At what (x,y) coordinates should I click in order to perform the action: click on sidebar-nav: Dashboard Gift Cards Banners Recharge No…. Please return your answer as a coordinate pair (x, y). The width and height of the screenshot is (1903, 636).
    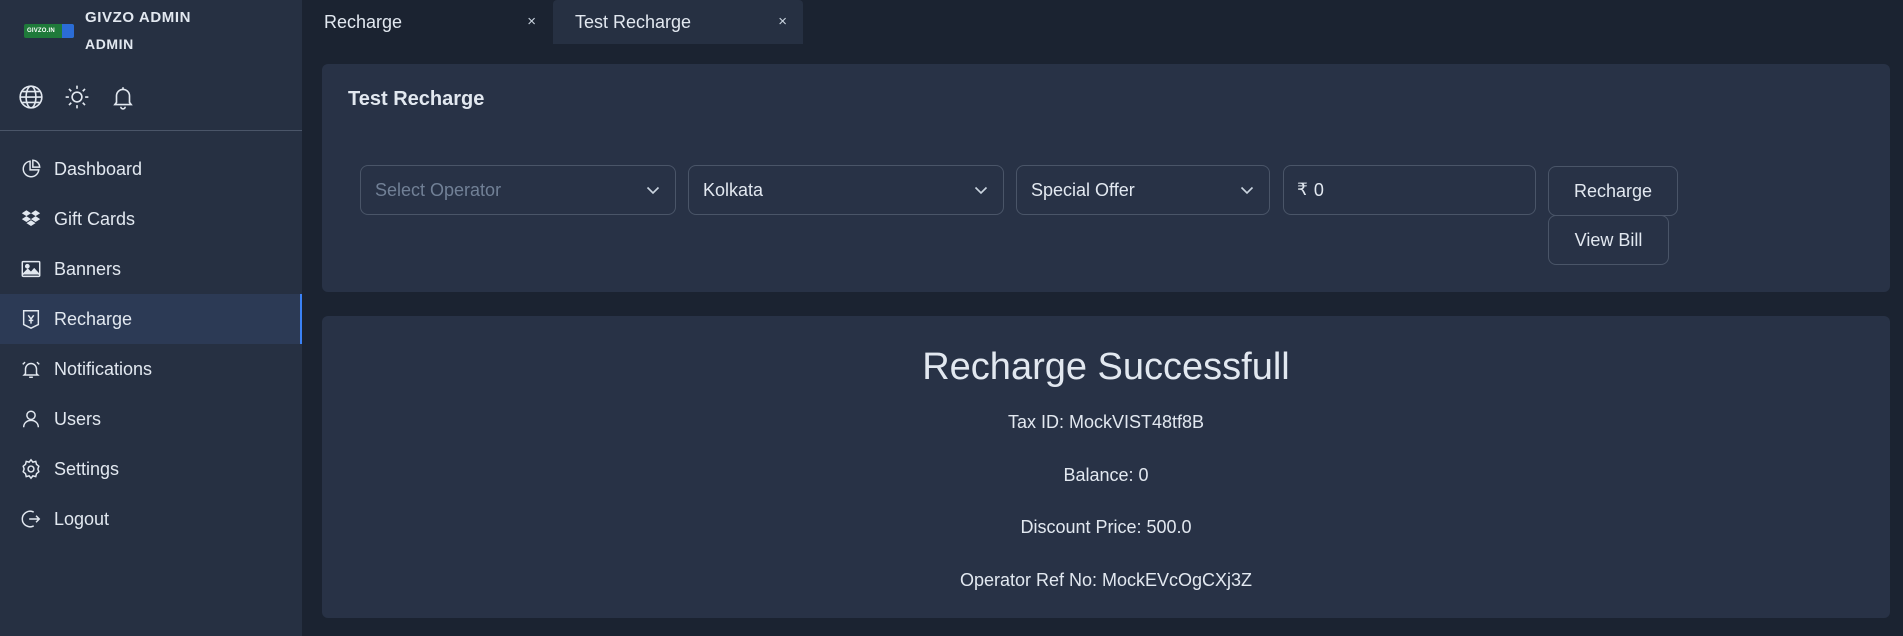
    Looking at the image, I should click on (151, 344).